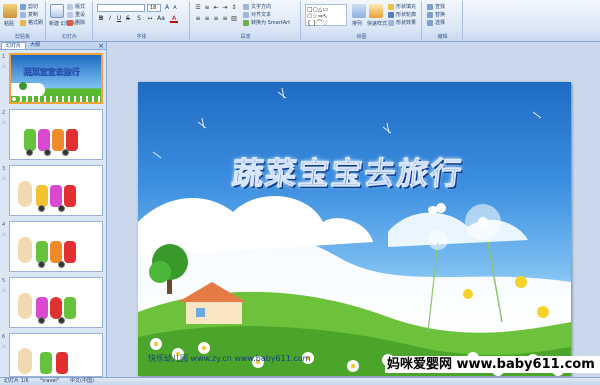 This screenshot has height=385, width=600. What do you see at coordinates (225, 19) in the screenshot?
I see `justify-icon: ≡` at bounding box center [225, 19].